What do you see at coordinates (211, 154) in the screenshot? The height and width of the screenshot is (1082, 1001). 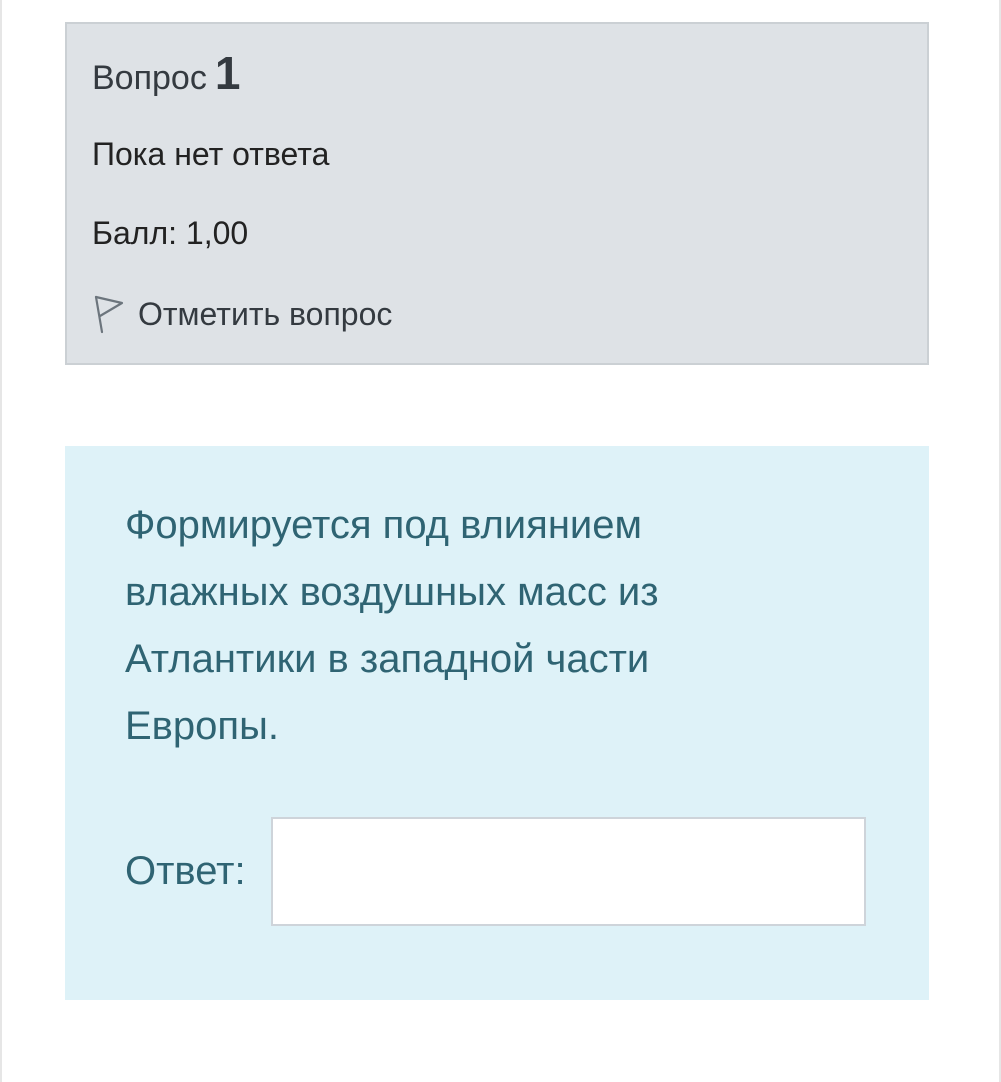 I see `question-state: Пока нет ответа` at bounding box center [211, 154].